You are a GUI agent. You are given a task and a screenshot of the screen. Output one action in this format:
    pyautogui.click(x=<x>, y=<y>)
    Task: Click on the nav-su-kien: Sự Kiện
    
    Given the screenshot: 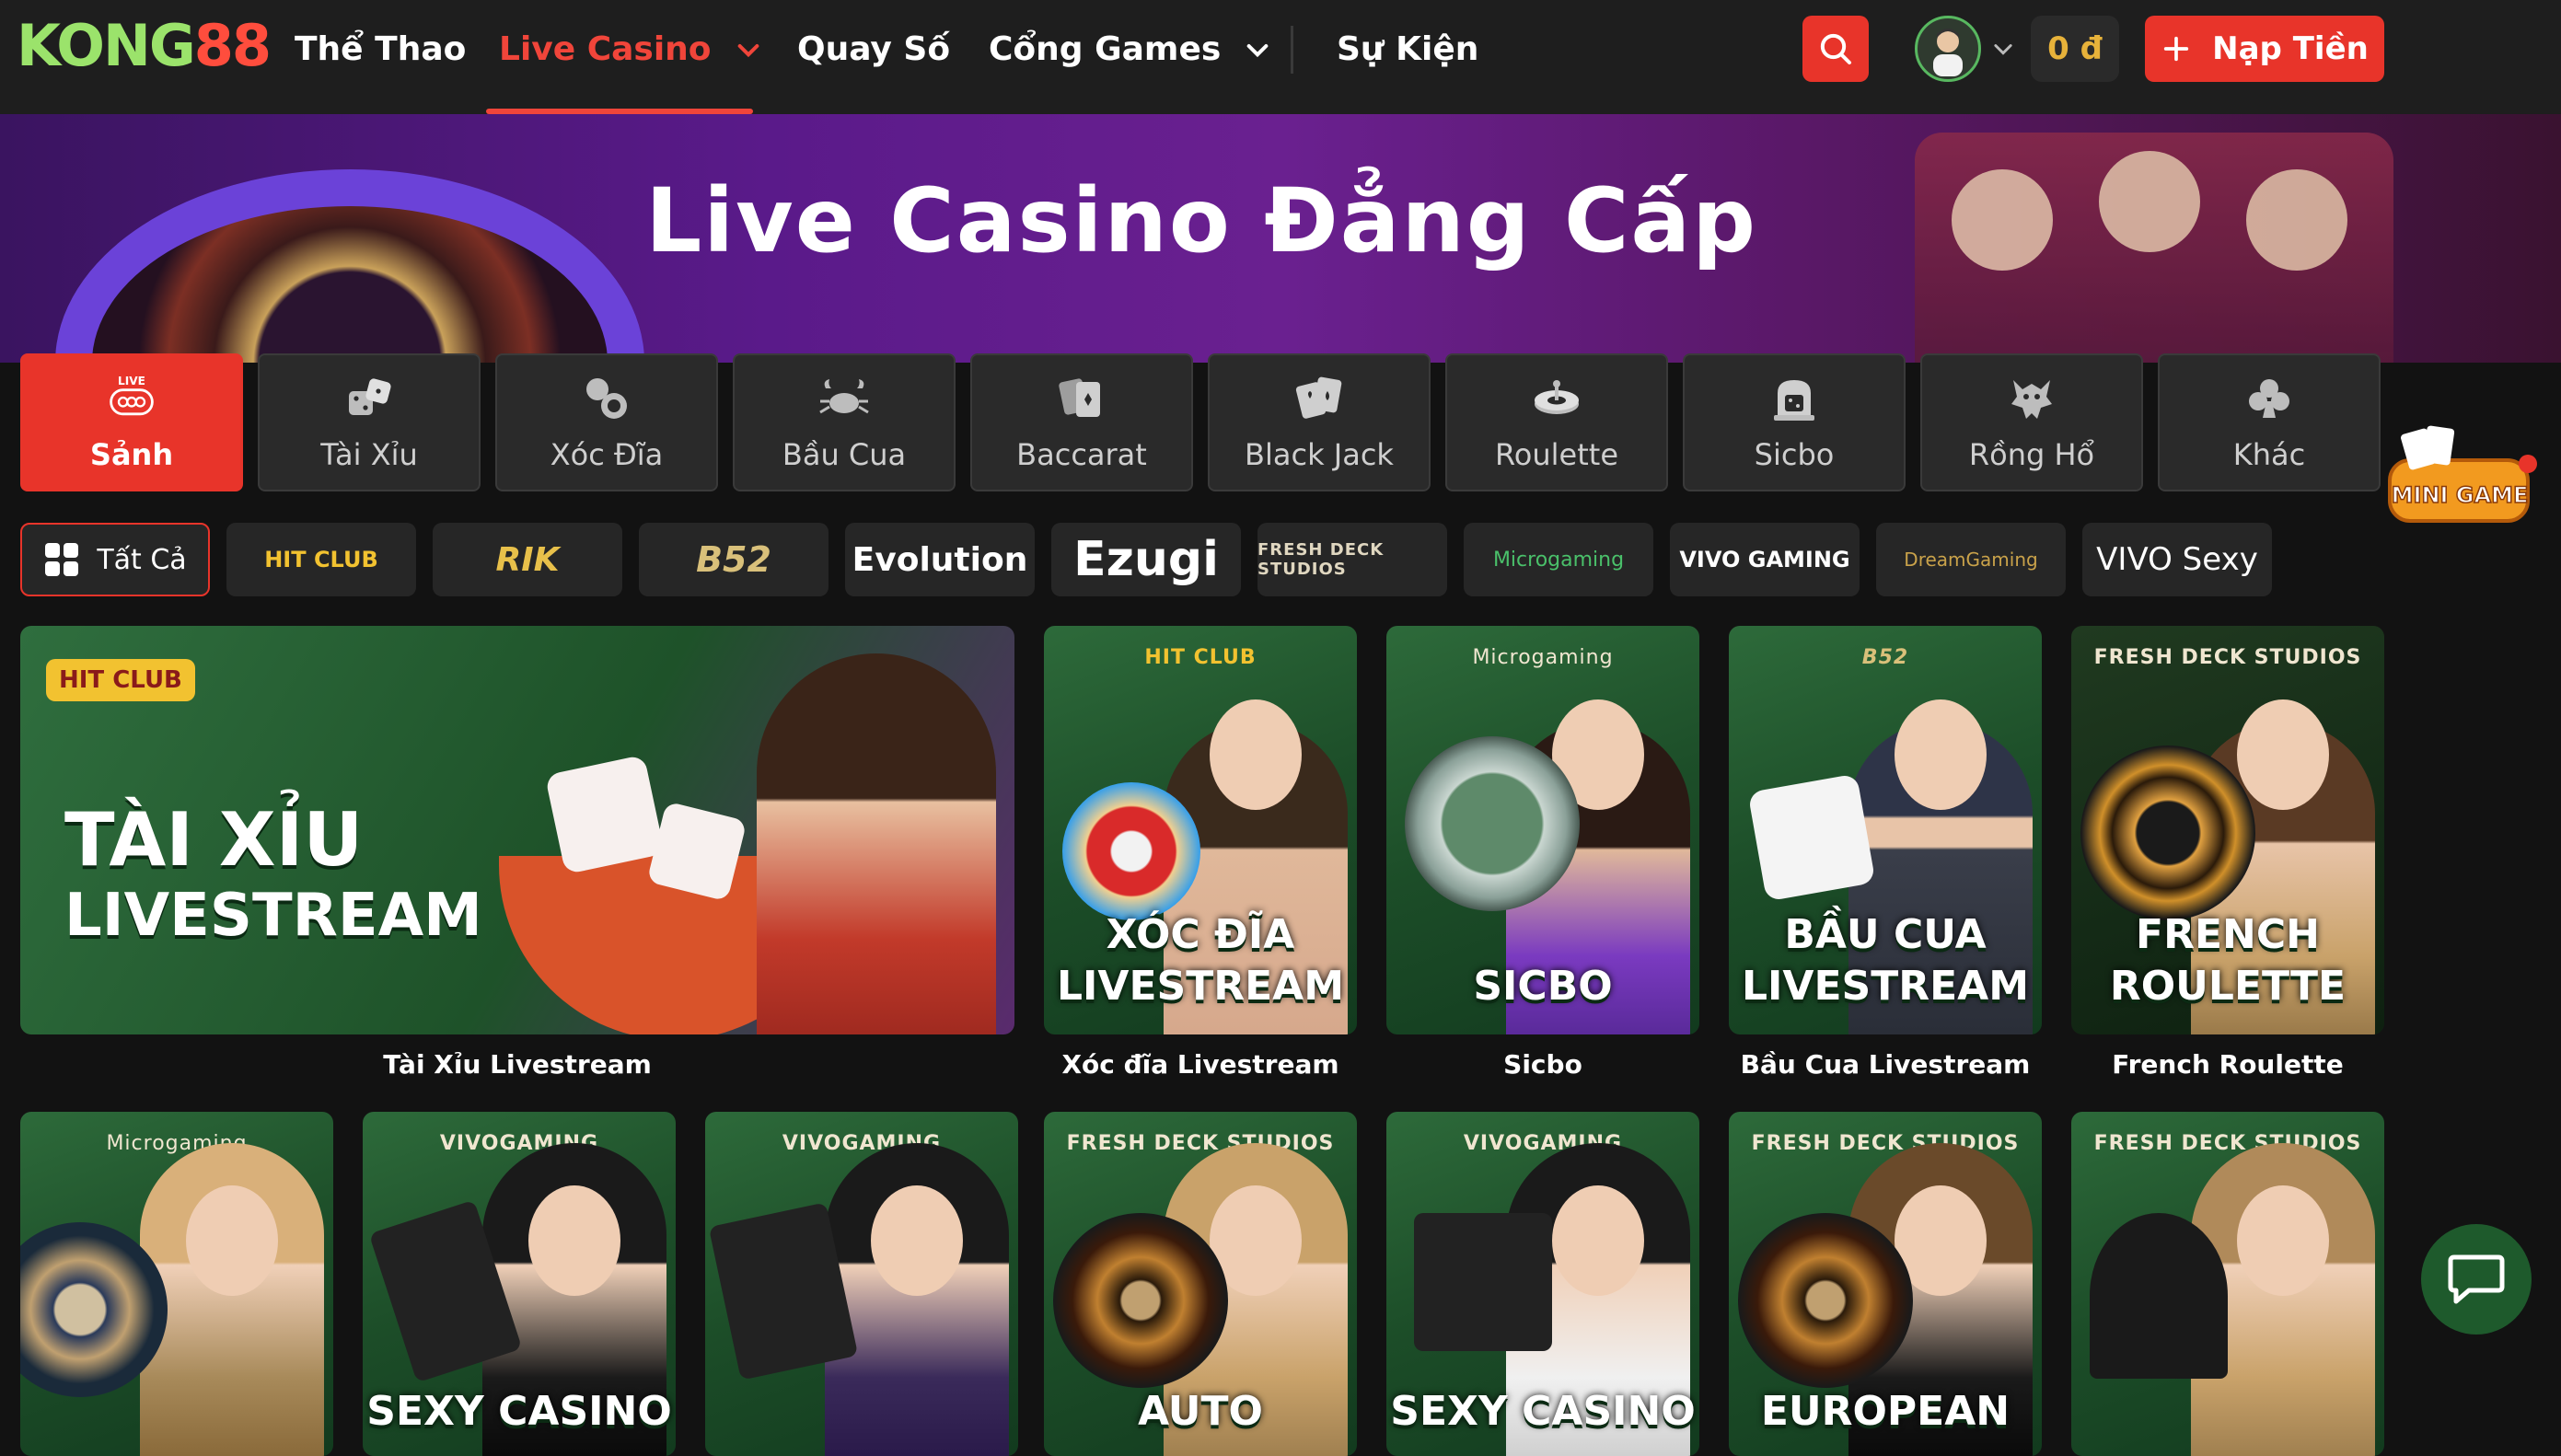 What is the action you would take?
    pyautogui.click(x=1407, y=50)
    